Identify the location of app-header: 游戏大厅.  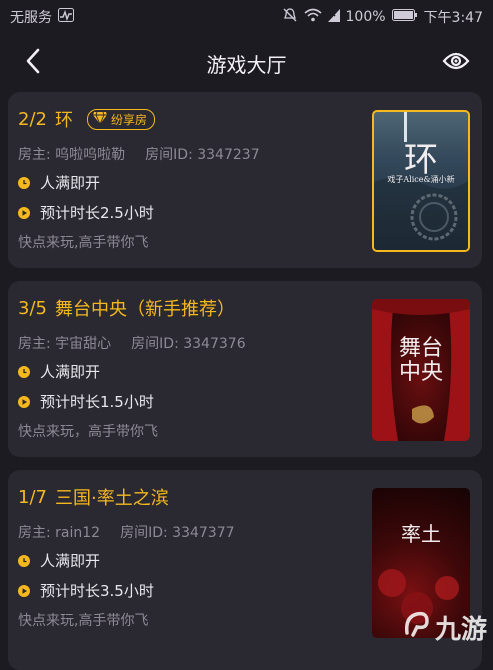
(246, 63).